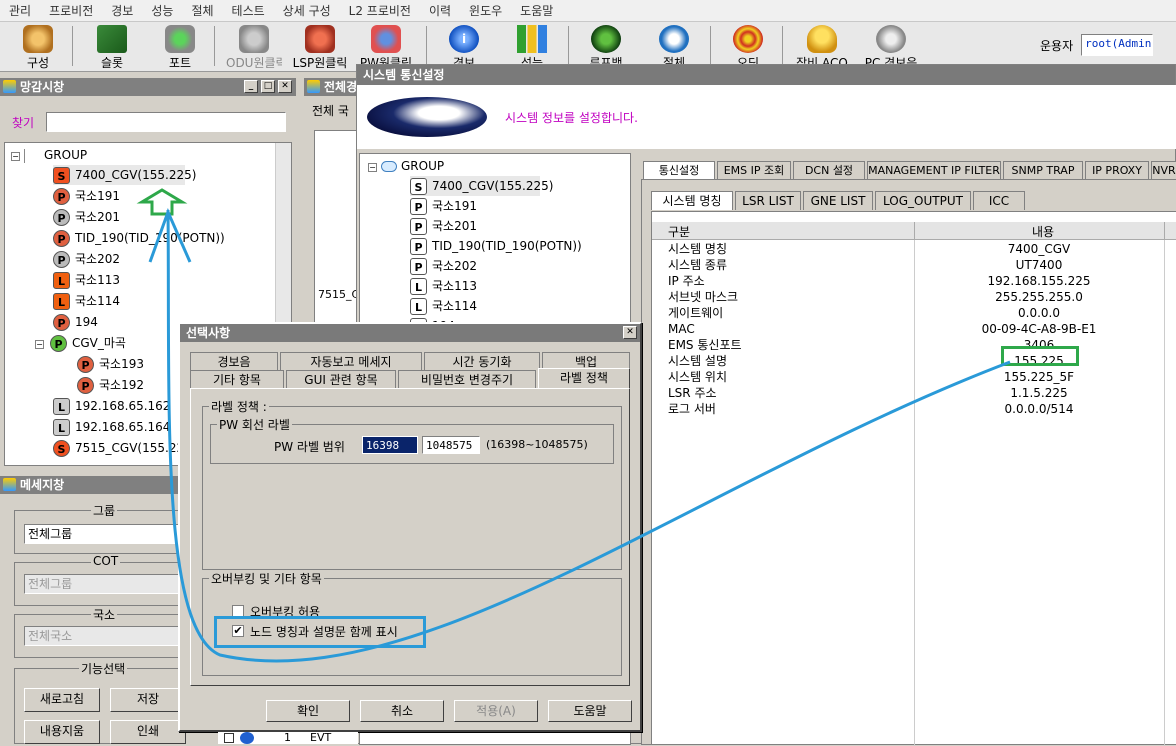 The height and width of the screenshot is (746, 1176). What do you see at coordinates (170, 235) in the screenshot?
I see `blue-arrowhead-icon` at bounding box center [170, 235].